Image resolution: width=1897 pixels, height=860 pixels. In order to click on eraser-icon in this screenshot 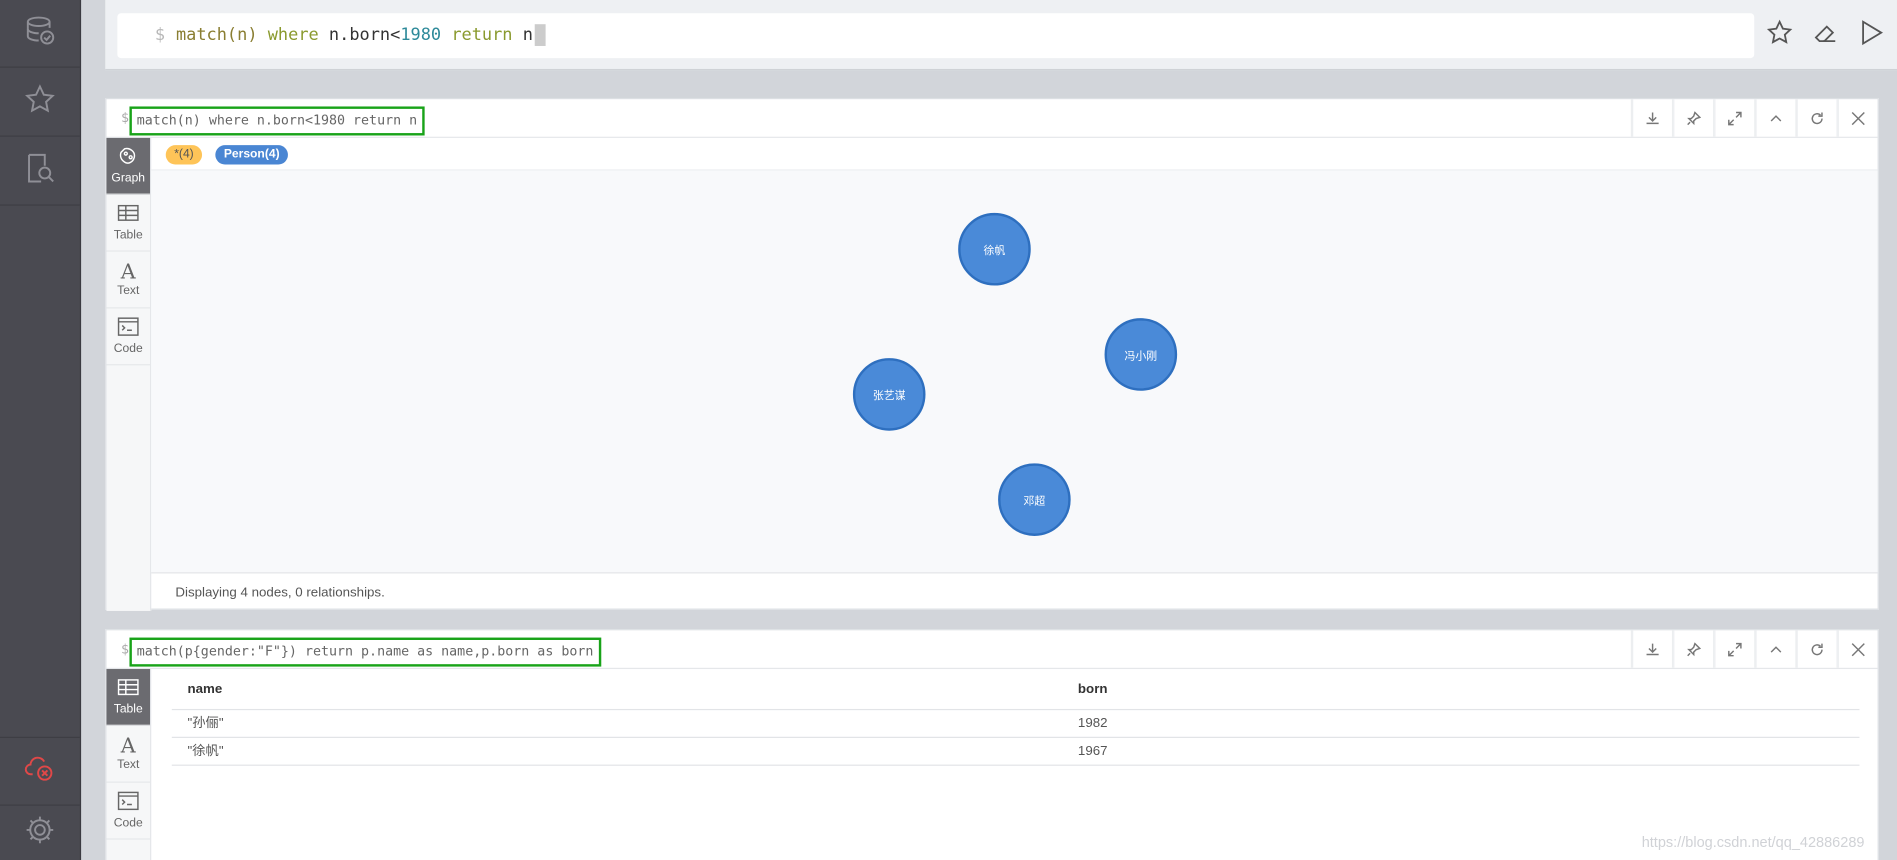, I will do `click(1825, 38)`.